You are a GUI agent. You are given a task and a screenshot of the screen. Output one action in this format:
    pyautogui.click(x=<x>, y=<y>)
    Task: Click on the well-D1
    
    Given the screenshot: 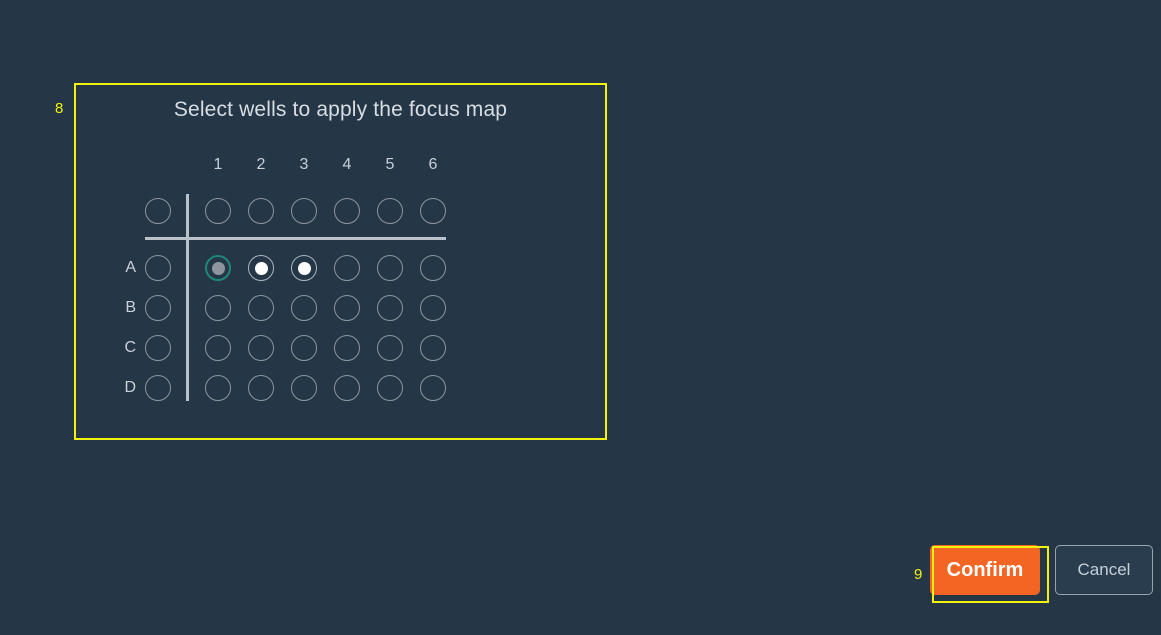 What is the action you would take?
    pyautogui.click(x=218, y=388)
    